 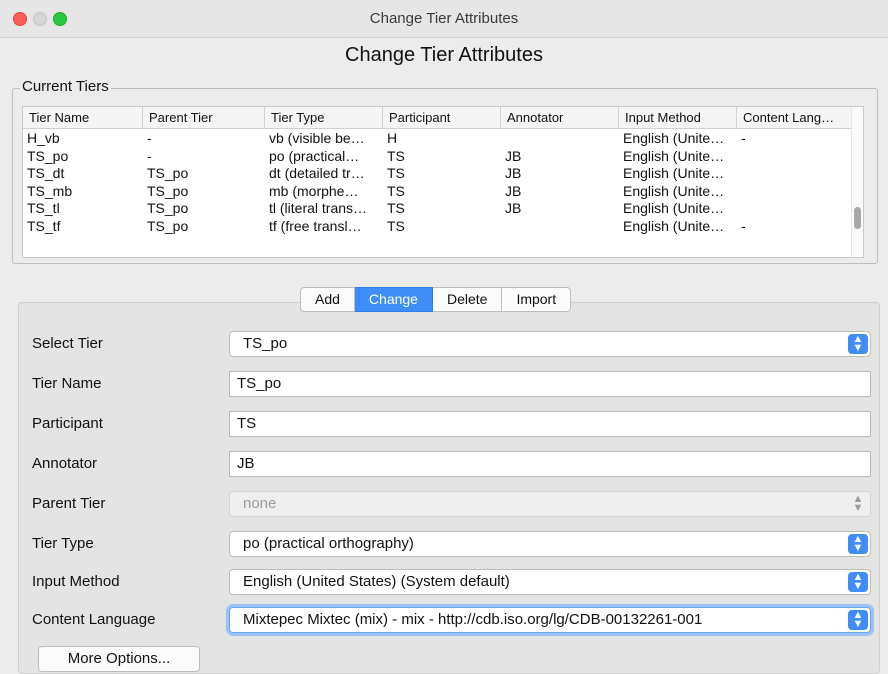 I want to click on tab-change: Change, so click(x=393, y=299).